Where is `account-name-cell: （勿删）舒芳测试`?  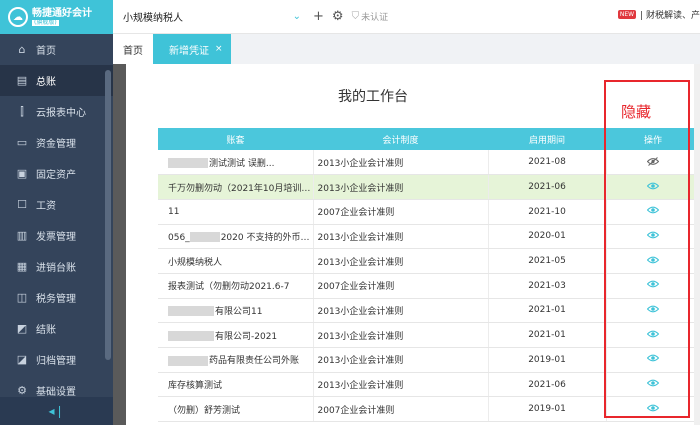
account-name-cell: （勿删）舒芳测试 is located at coordinates (236, 409).